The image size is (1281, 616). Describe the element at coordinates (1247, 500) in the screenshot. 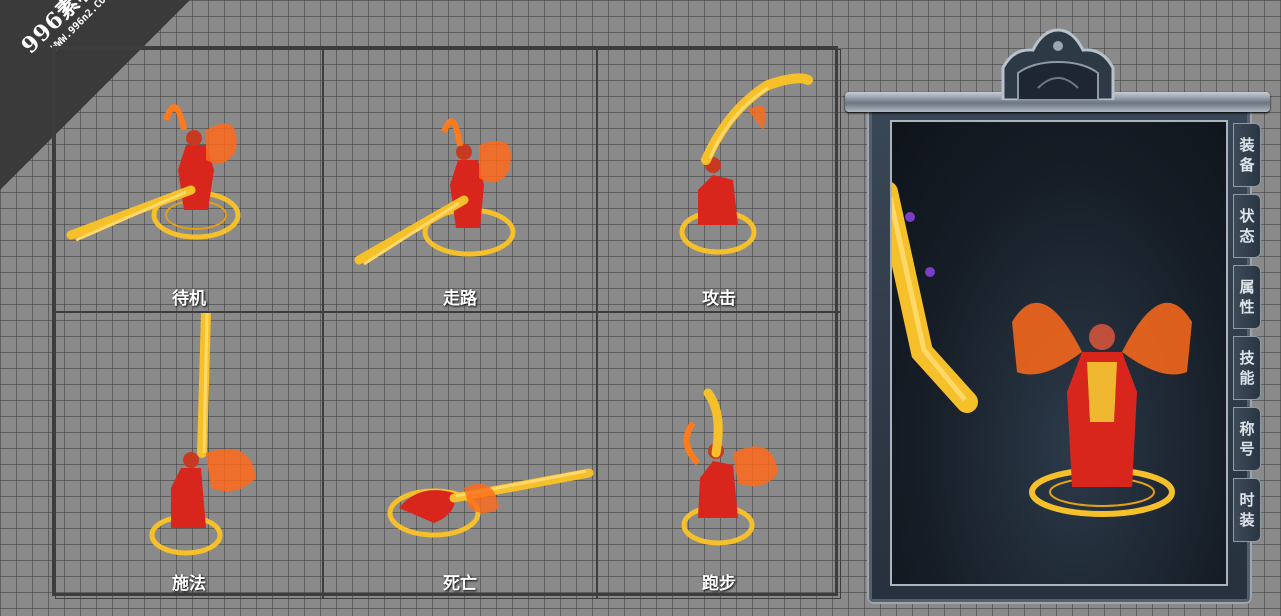

I see `tab-fashion-char-1: 时` at that location.